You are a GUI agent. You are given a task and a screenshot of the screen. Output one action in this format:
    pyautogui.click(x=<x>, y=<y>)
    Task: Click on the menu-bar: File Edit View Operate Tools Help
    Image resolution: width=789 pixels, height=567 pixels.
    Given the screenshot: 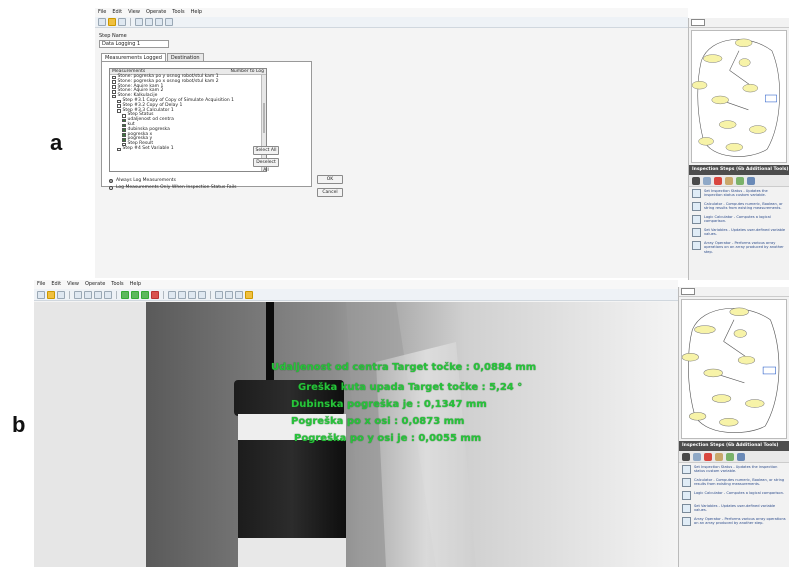 What is the action you would take?
    pyautogui.click(x=391, y=12)
    